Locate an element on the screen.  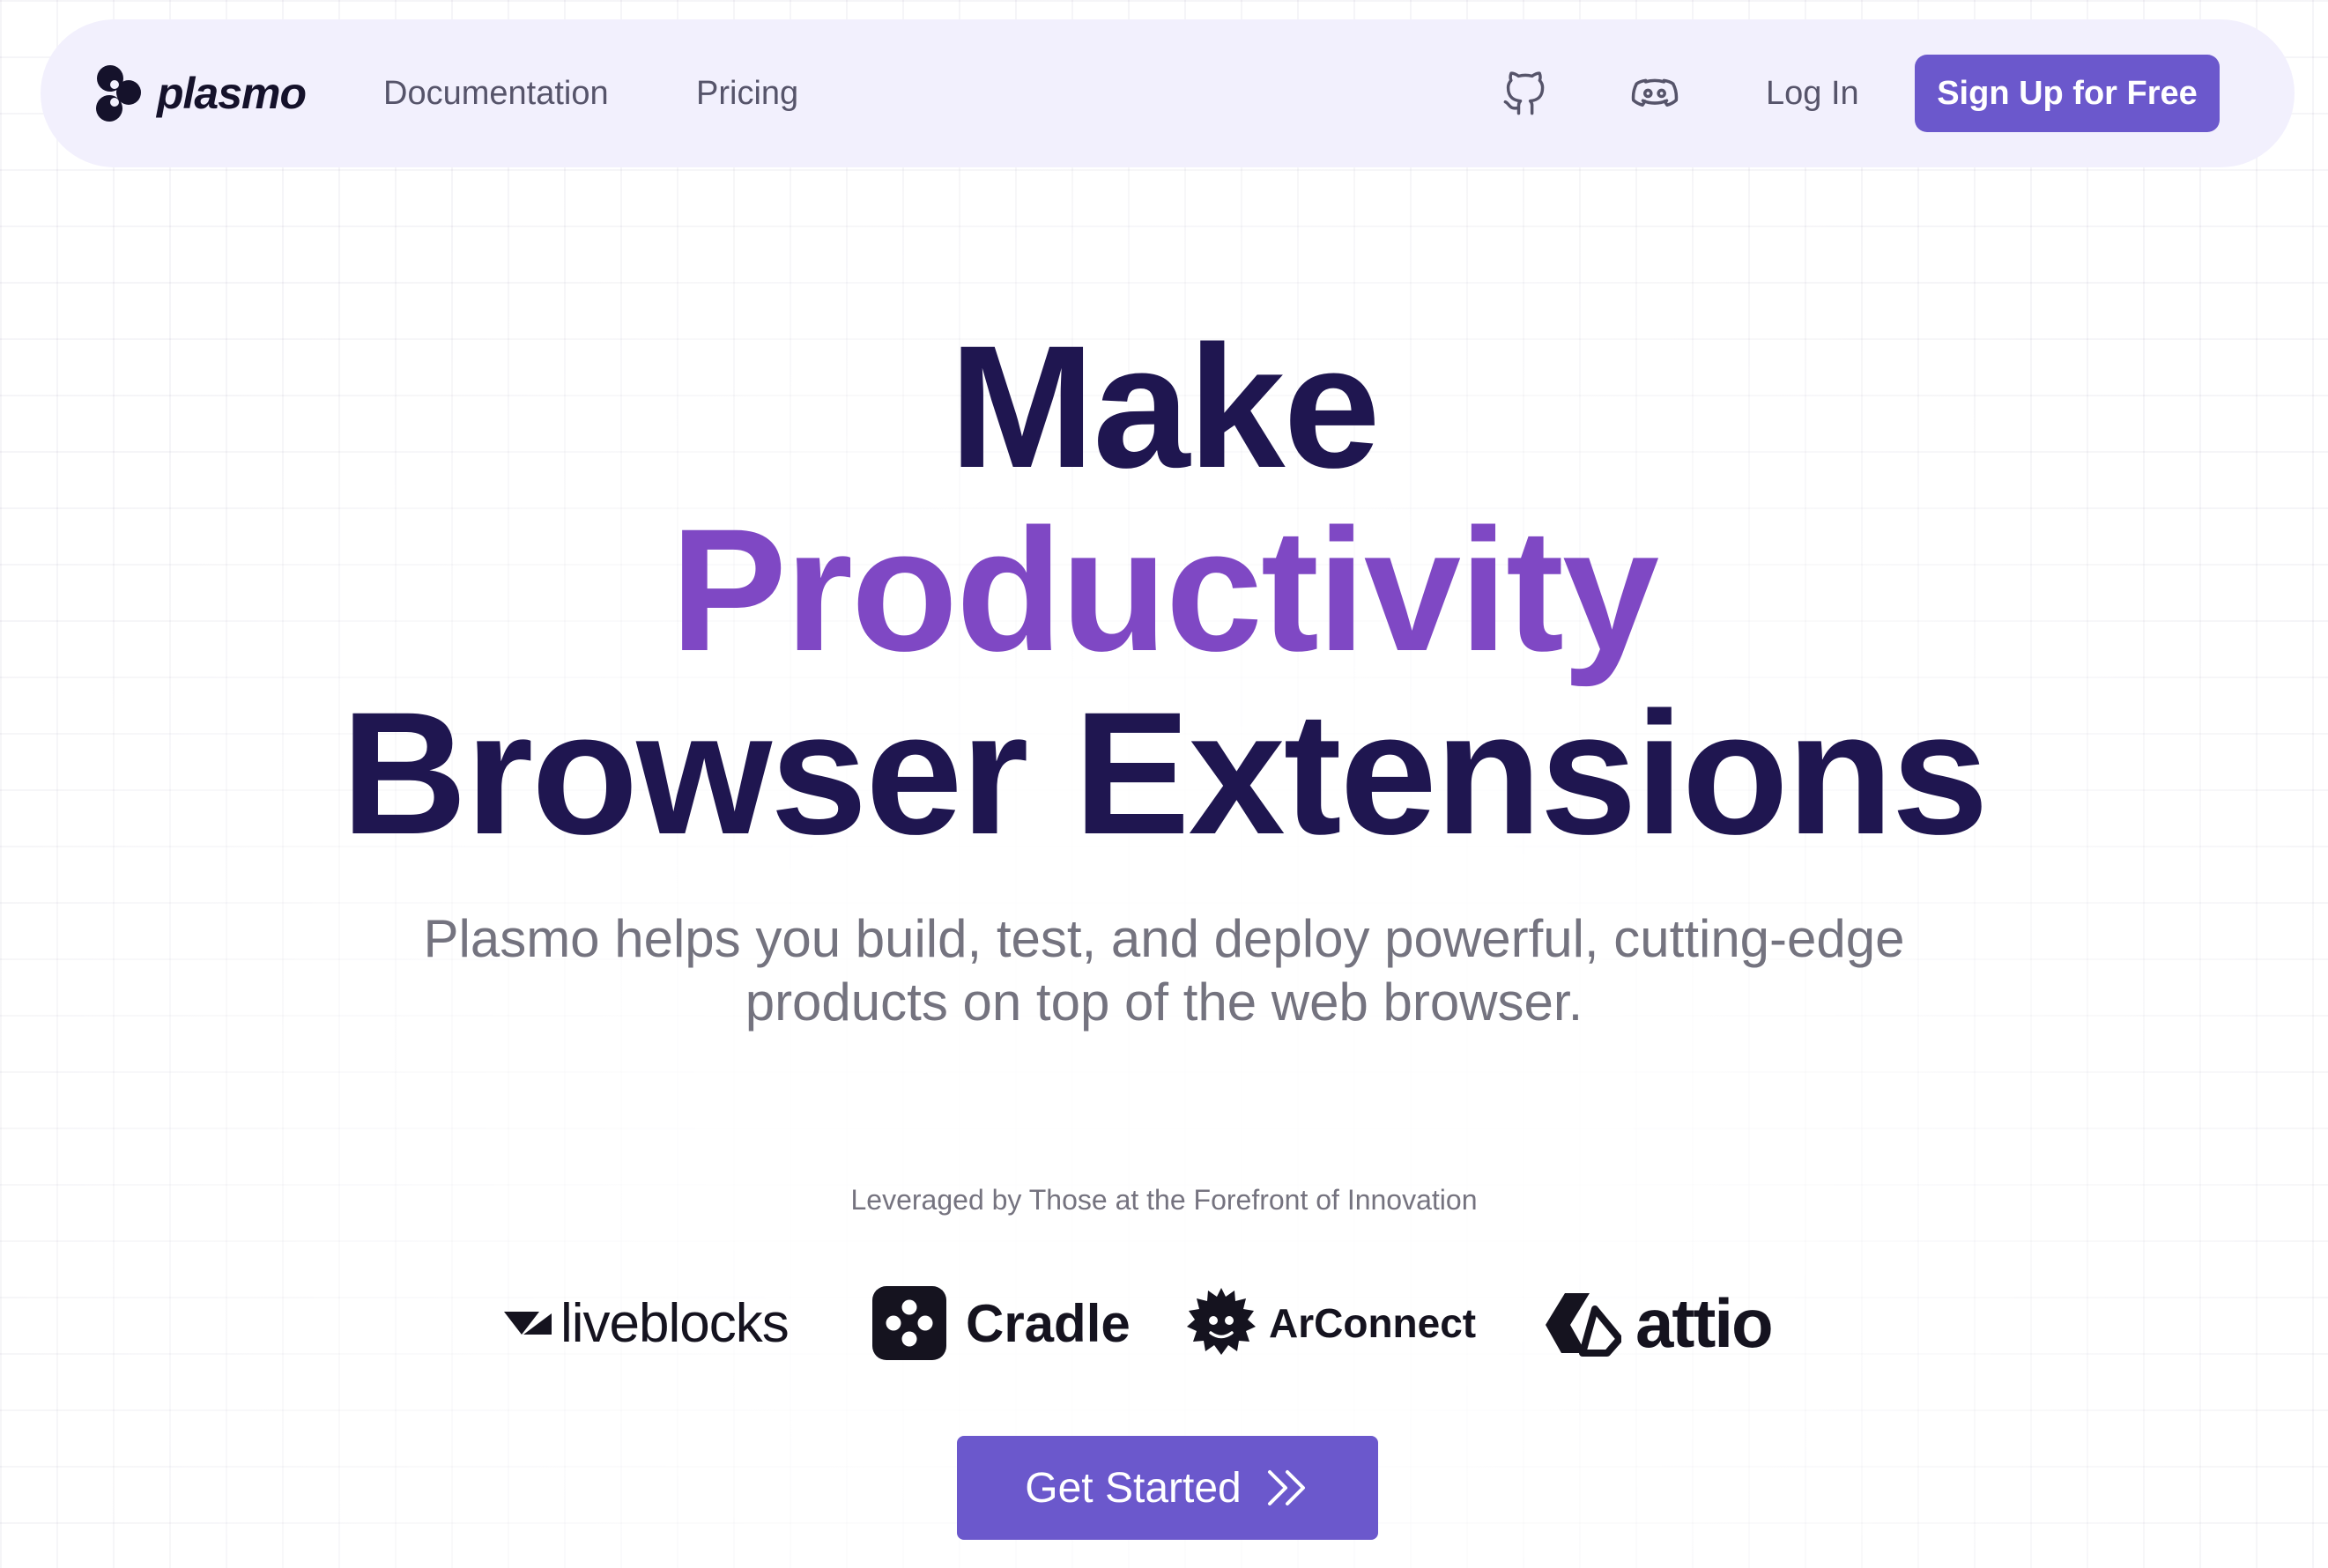
liveblocks-icon is located at coordinates (528, 1323).